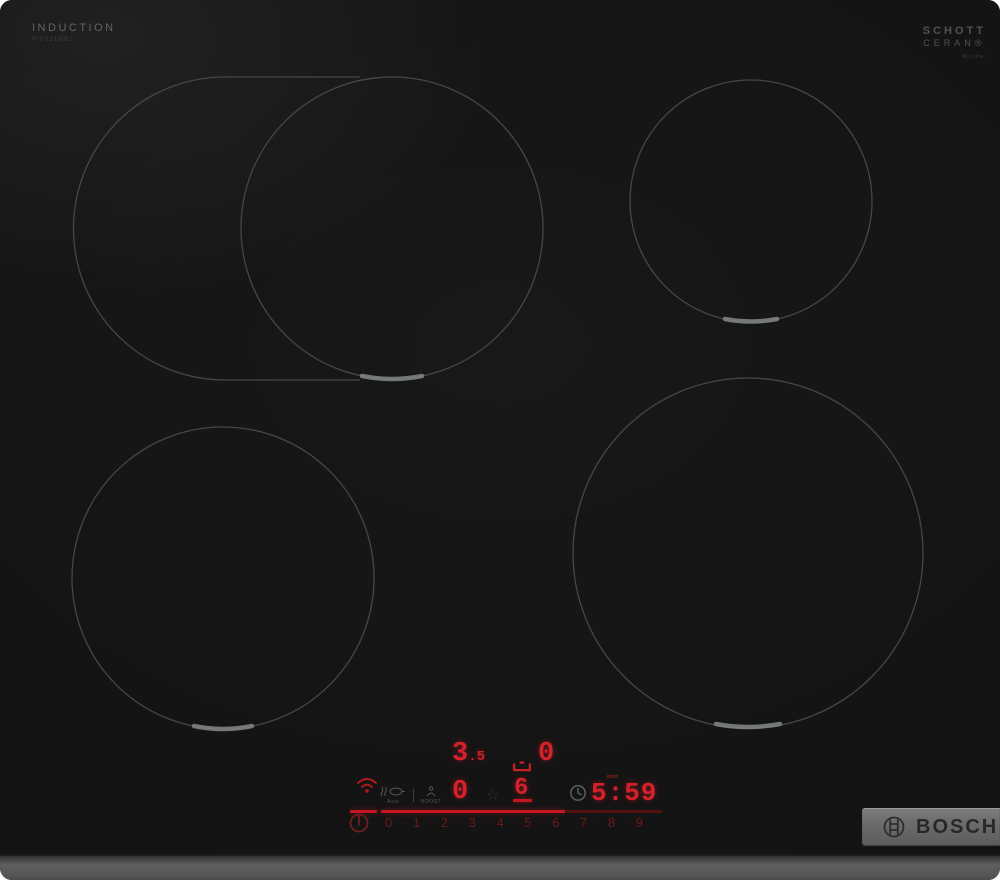 This screenshot has height=882, width=1000. Describe the element at coordinates (613, 811) in the screenshot. I see `slider-inactive-track` at that location.